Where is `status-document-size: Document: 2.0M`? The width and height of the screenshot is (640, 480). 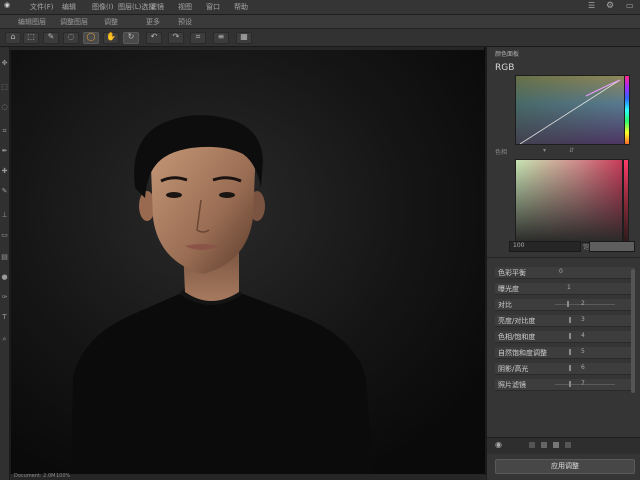 status-document-size: Document: 2.0M is located at coordinates (35, 476).